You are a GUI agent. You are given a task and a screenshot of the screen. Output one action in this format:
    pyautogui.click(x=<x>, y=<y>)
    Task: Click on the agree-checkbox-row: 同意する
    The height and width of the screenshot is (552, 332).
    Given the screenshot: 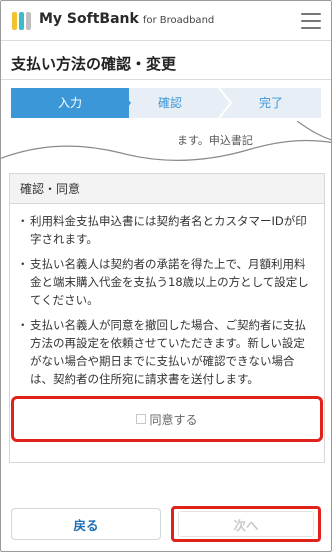 What is the action you would take?
    pyautogui.click(x=167, y=419)
    